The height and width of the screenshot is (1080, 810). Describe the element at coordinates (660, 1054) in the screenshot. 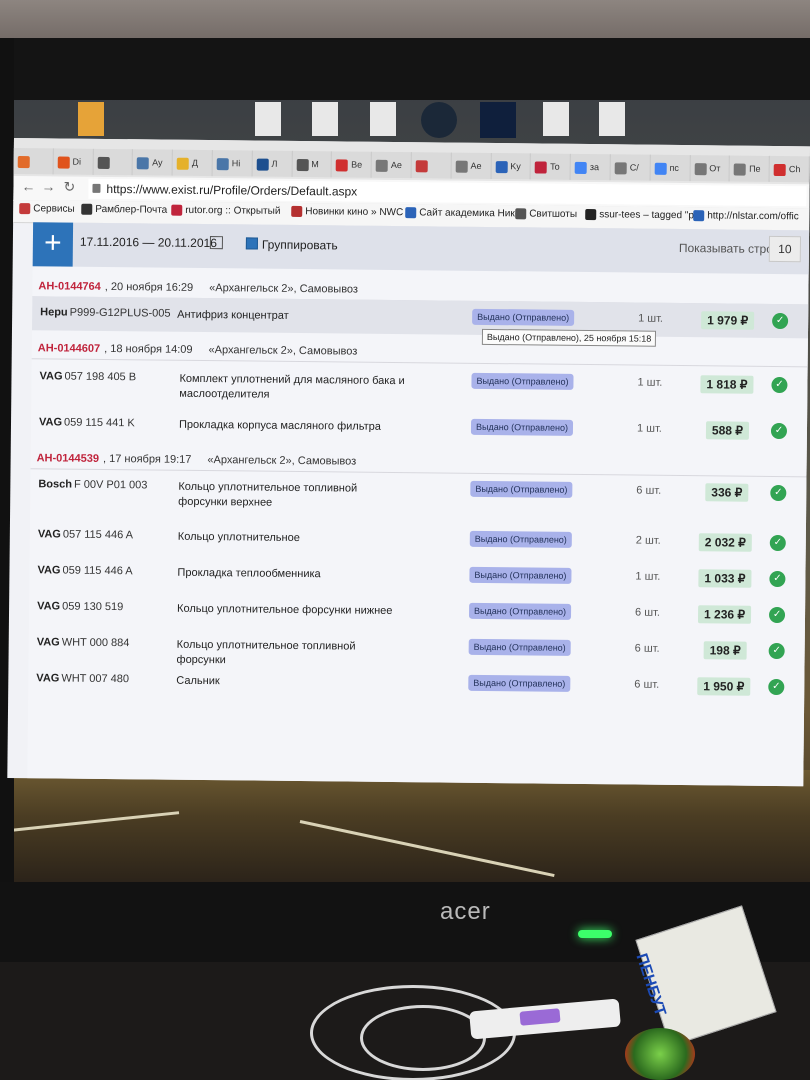

I see `ointment-jar` at that location.